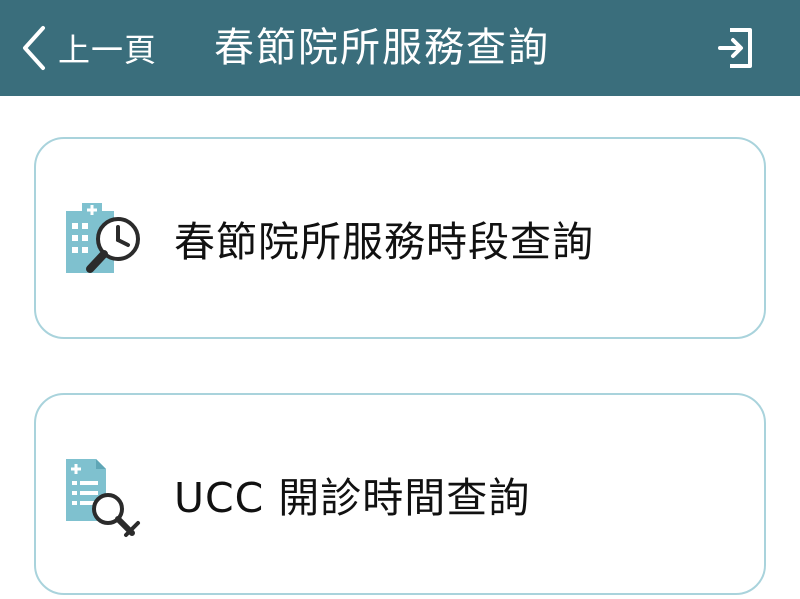 The width and height of the screenshot is (800, 599). Describe the element at coordinates (352, 498) in the screenshot. I see `ucc-hours-label: UCC 開診時間查詢` at that location.